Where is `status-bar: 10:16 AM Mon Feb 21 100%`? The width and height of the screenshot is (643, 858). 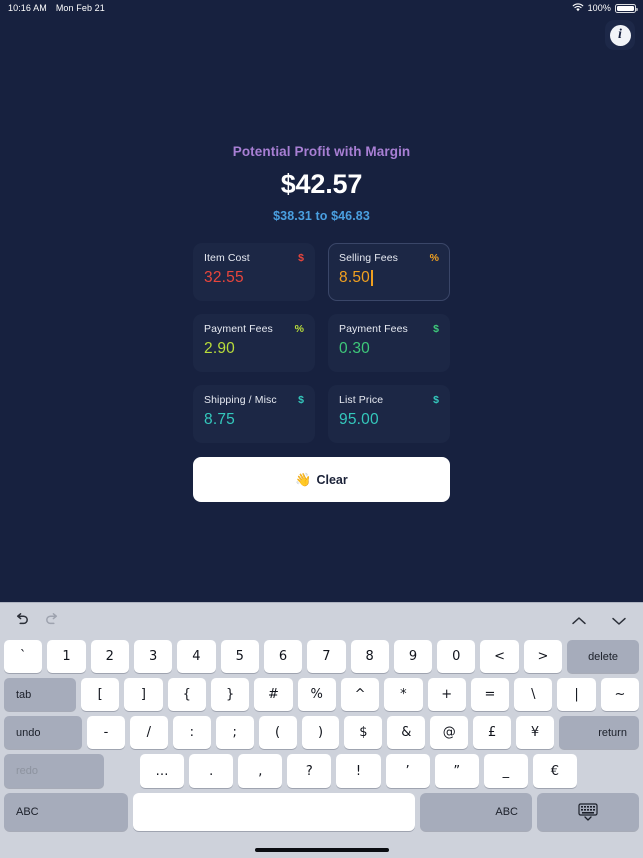 status-bar: 10:16 AM Mon Feb 21 100% is located at coordinates (321, 8).